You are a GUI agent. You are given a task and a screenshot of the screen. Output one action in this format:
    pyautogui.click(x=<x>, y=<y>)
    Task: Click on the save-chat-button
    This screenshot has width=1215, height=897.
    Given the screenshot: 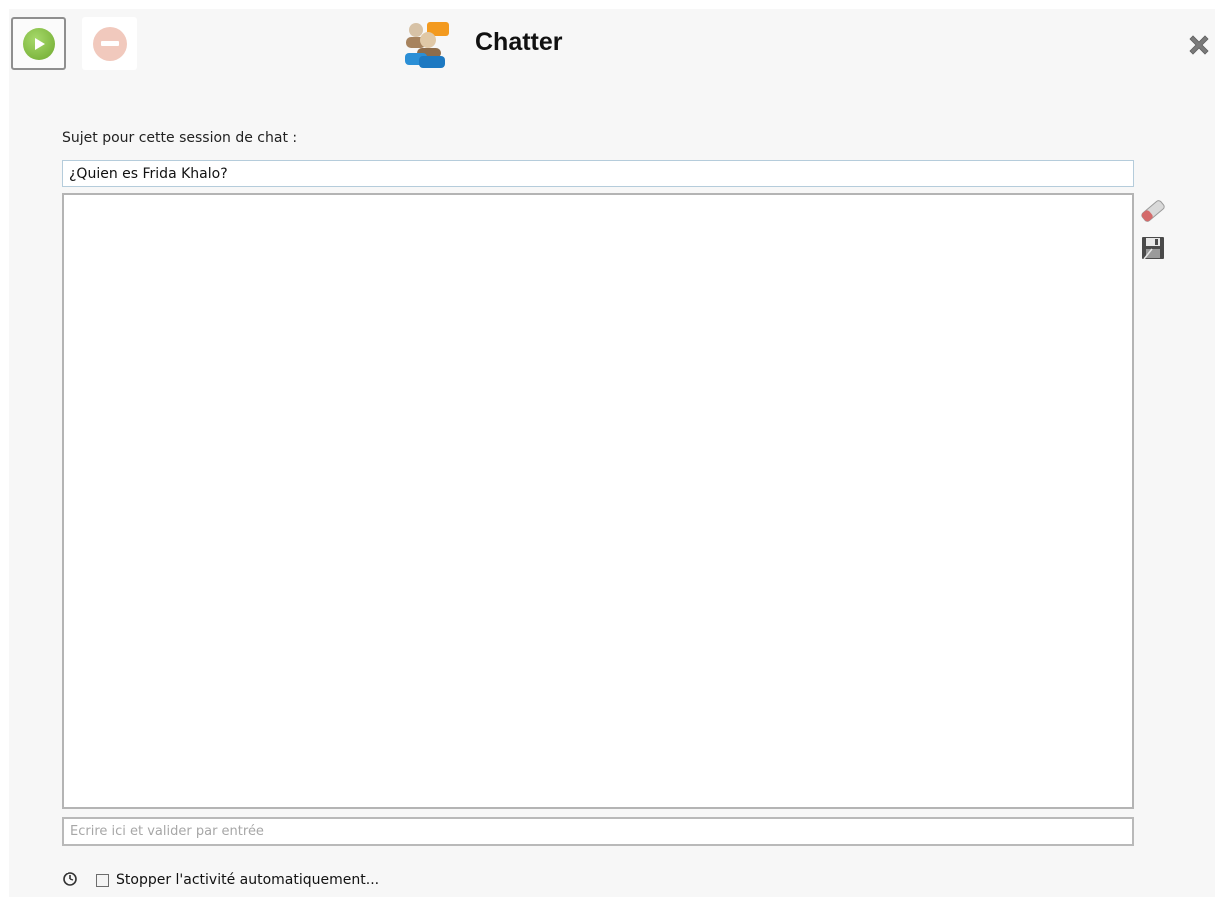 What is the action you would take?
    pyautogui.click(x=1153, y=248)
    